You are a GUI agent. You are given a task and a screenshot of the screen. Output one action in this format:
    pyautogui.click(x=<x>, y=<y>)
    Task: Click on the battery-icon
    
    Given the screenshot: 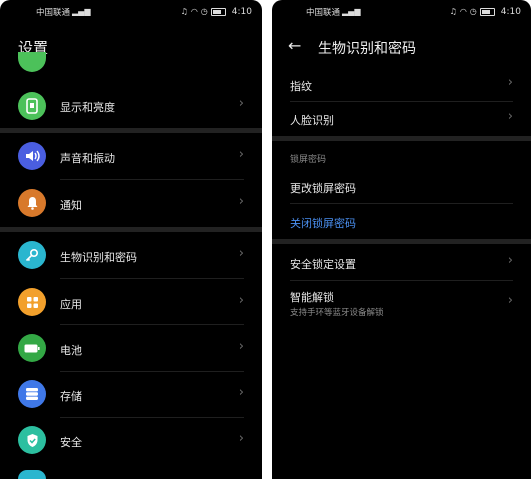 What is the action you would take?
    pyautogui.click(x=32, y=348)
    